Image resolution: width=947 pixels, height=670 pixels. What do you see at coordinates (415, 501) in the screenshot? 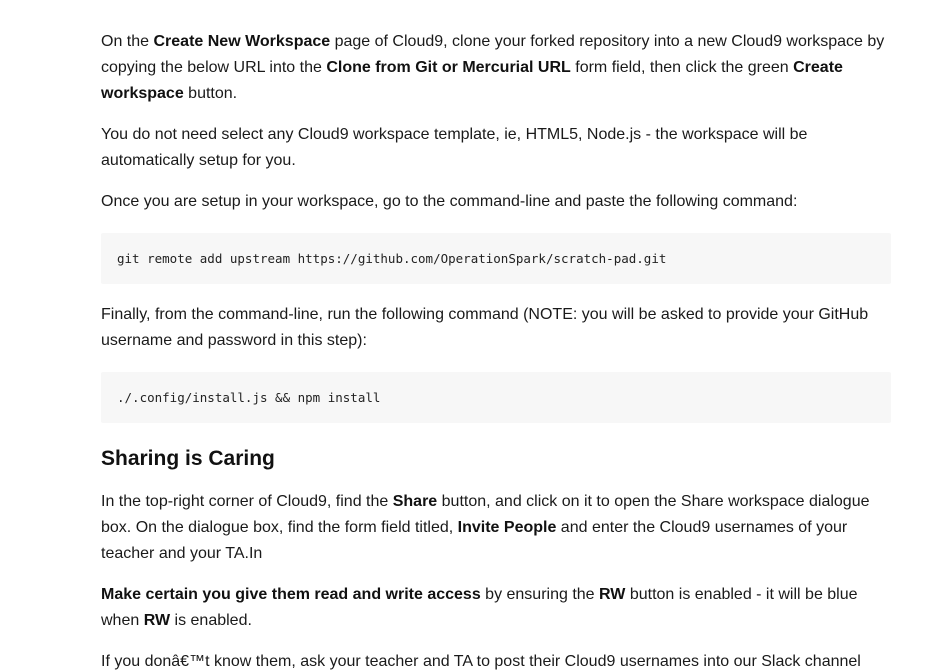
I see `bold-text: Share` at bounding box center [415, 501].